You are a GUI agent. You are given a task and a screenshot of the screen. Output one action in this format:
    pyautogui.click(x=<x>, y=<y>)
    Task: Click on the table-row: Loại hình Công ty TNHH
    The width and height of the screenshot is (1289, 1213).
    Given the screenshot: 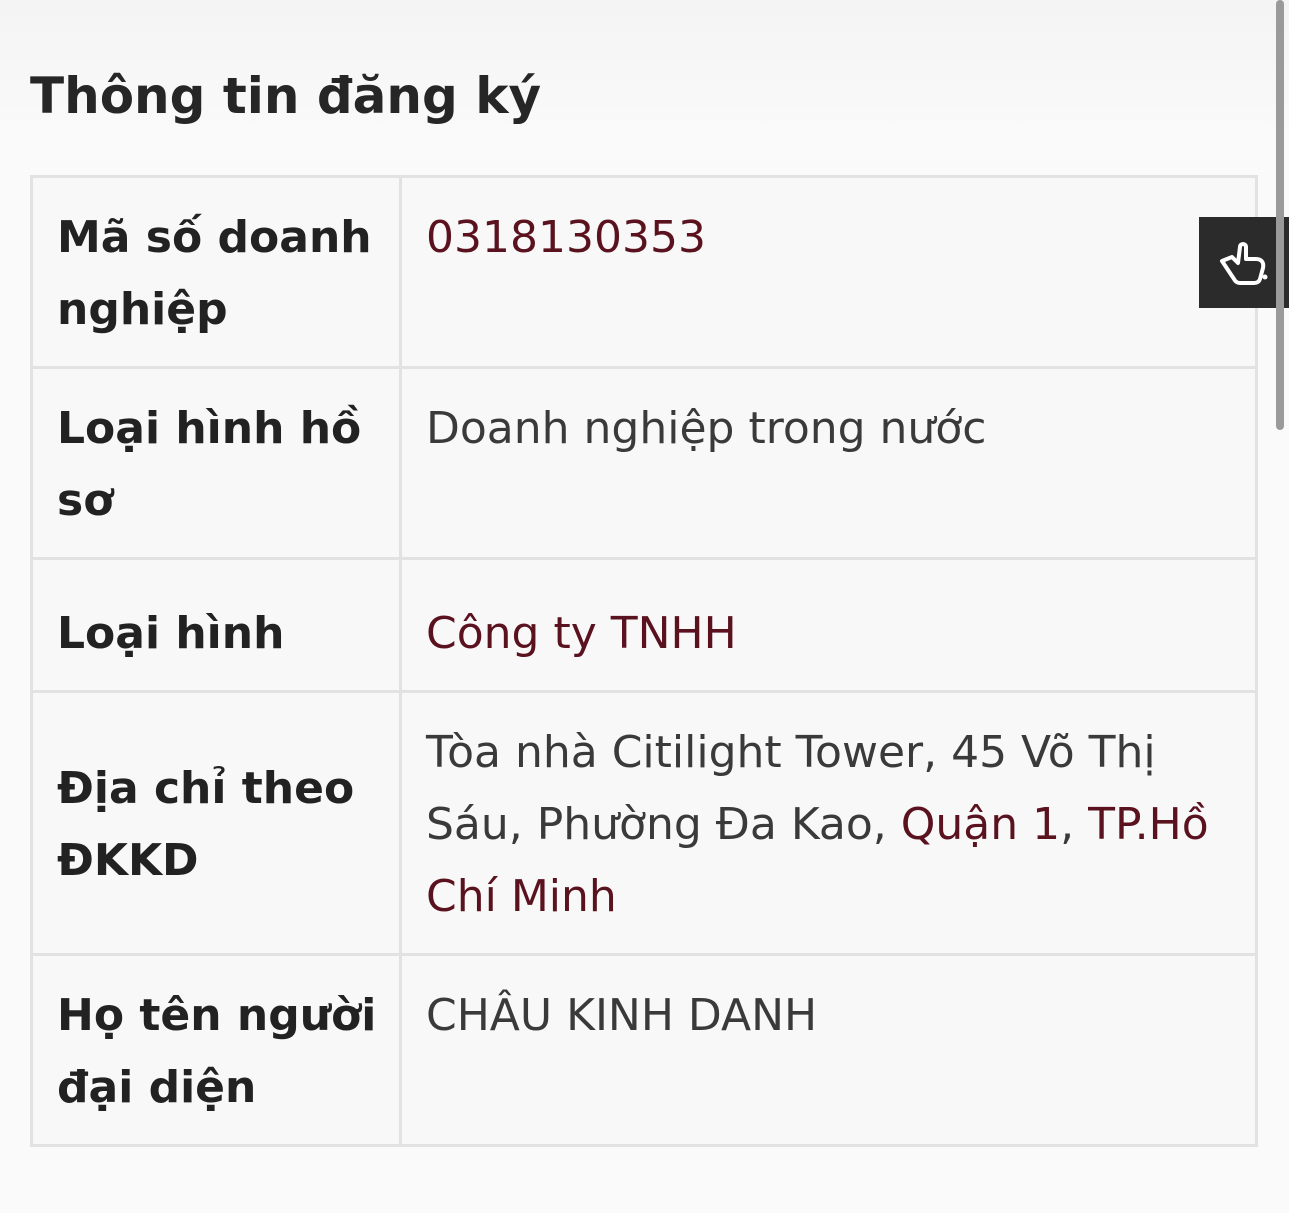 What is the action you would take?
    pyautogui.click(x=644, y=625)
    